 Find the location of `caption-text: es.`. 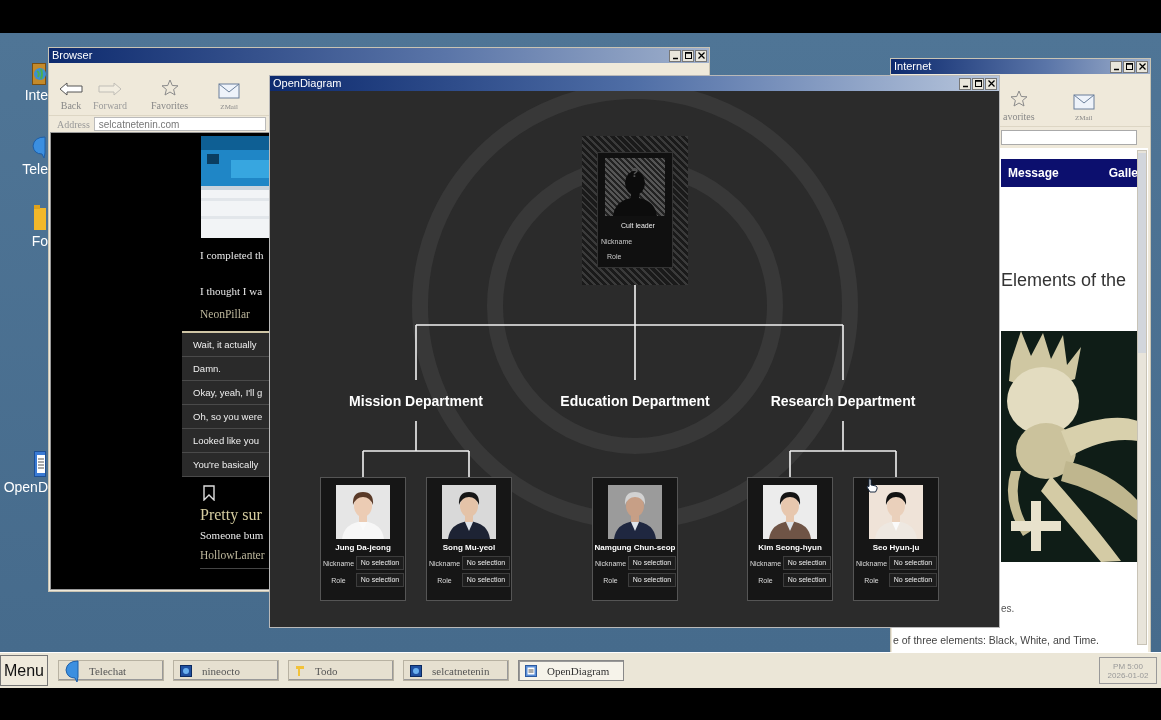

caption-text: es. is located at coordinates (1008, 608).